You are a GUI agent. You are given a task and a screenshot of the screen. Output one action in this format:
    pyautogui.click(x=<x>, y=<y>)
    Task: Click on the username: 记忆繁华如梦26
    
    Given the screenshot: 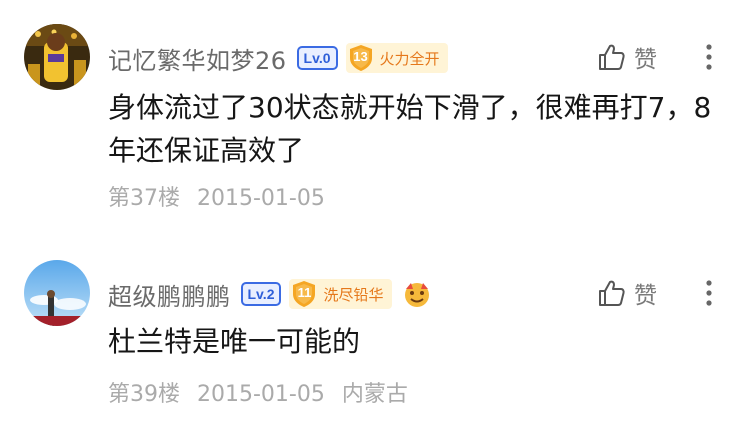 What is the action you would take?
    pyautogui.click(x=197, y=58)
    